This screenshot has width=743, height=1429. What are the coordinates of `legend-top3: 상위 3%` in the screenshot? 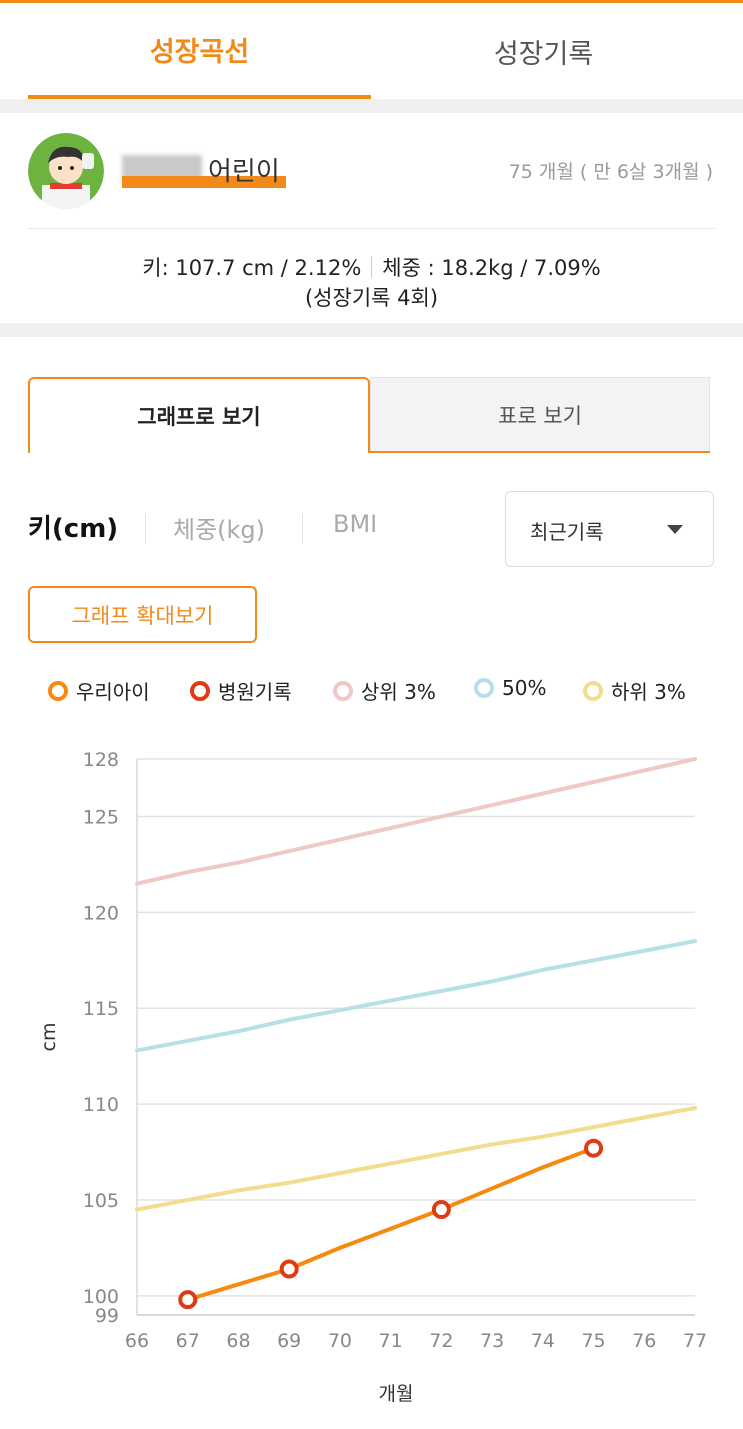 It's located at (384, 690).